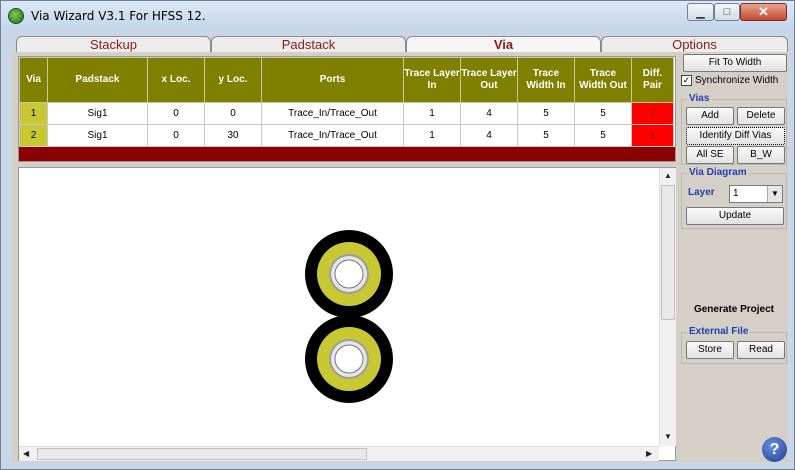 This screenshot has width=795, height=470. Describe the element at coordinates (118, 16) in the screenshot. I see `window-title: Via Wizard V3.1 For HFSS 12.` at that location.